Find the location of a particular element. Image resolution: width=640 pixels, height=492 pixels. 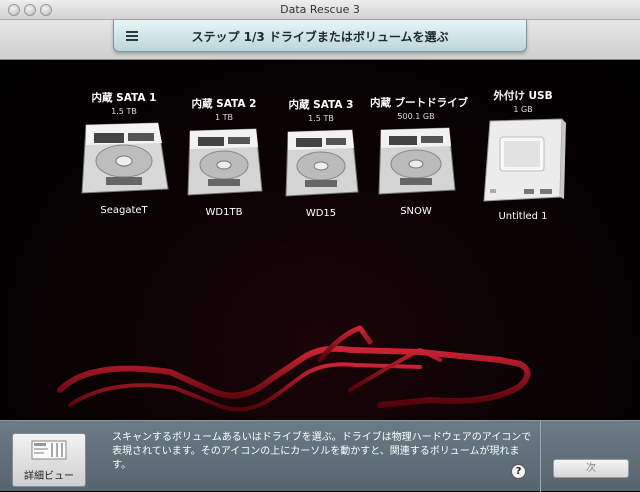

divider is located at coordinates (540, 456).